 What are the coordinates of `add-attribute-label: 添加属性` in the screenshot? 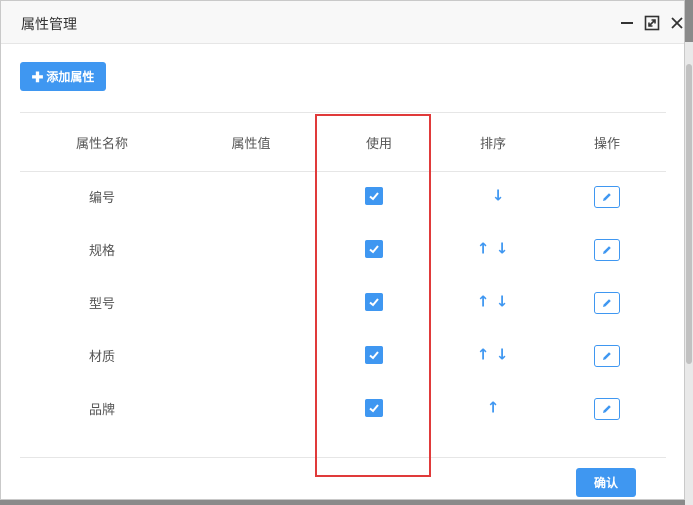 It's located at (70, 77).